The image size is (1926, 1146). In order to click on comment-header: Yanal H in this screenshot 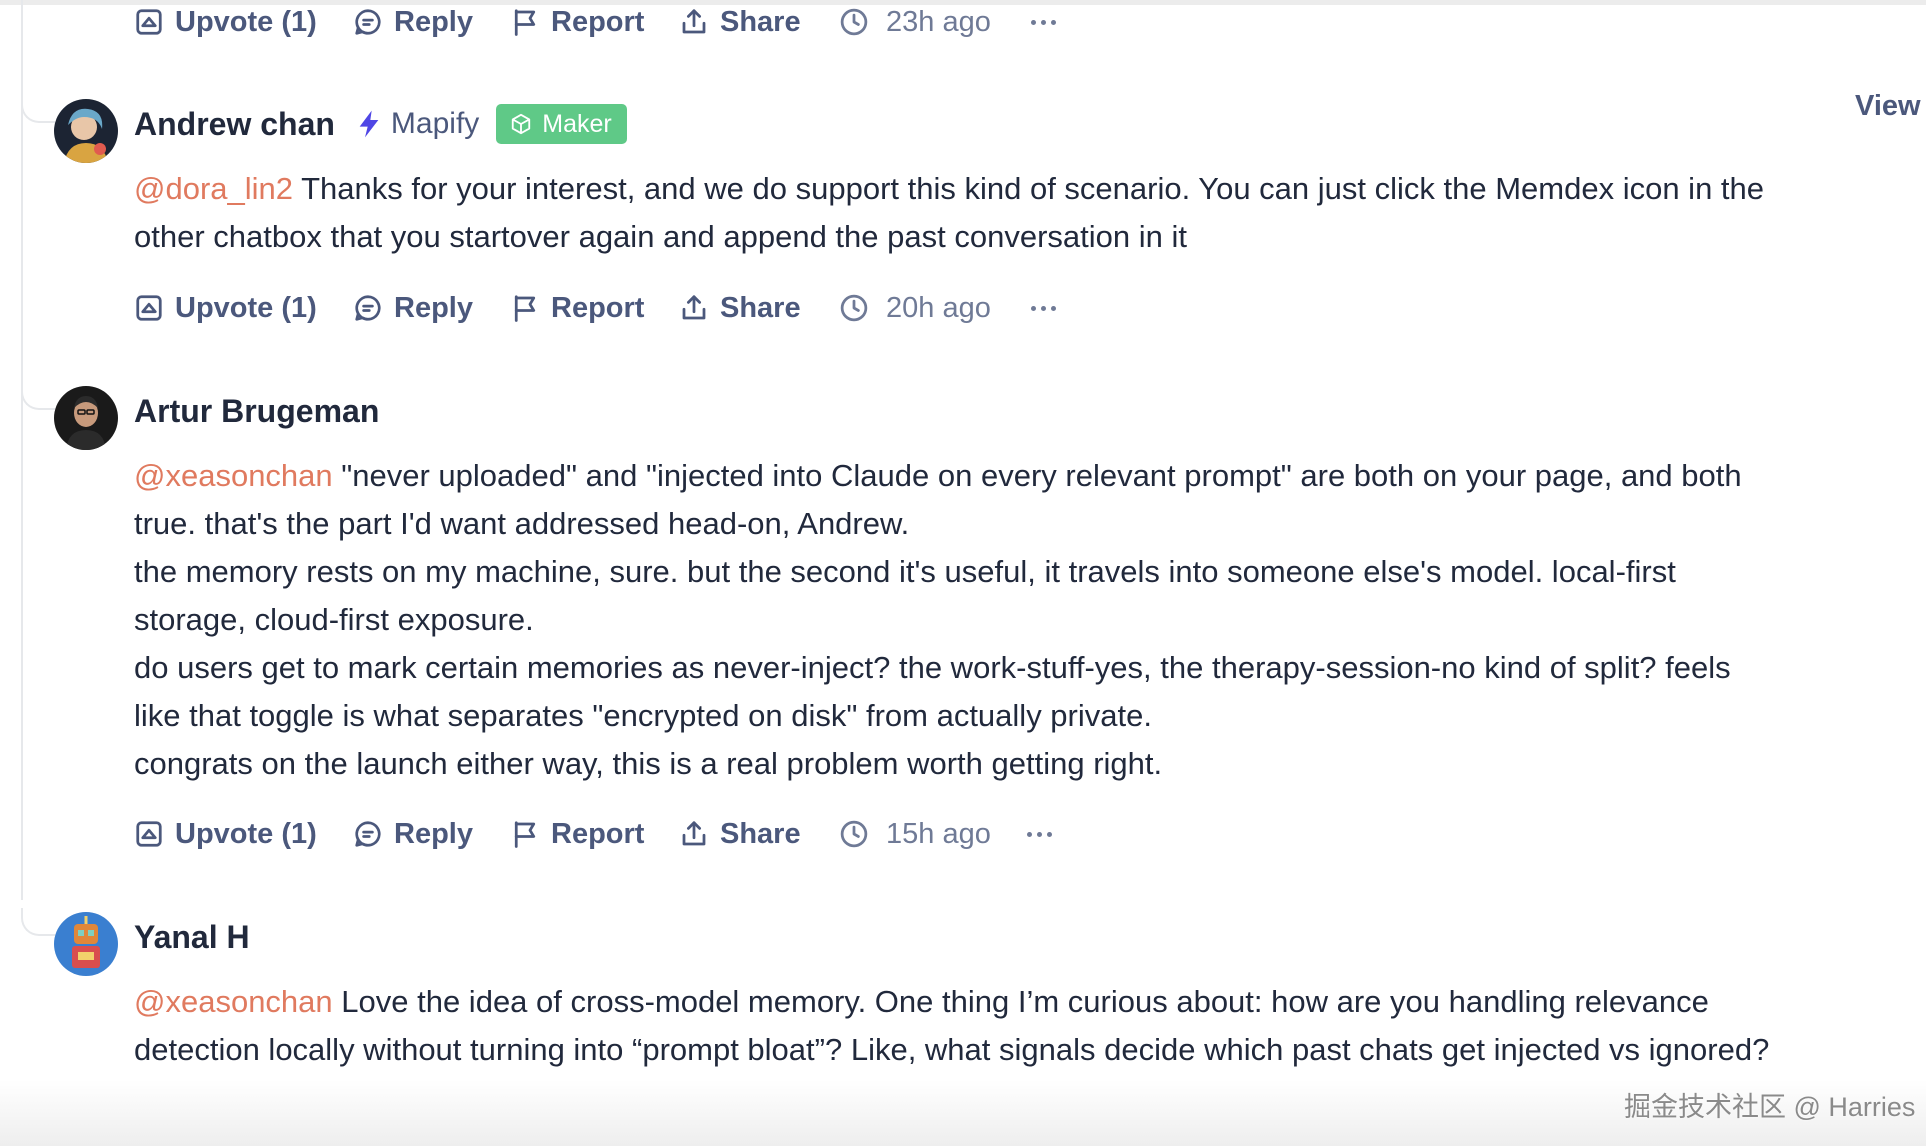, I will do `click(192, 937)`.